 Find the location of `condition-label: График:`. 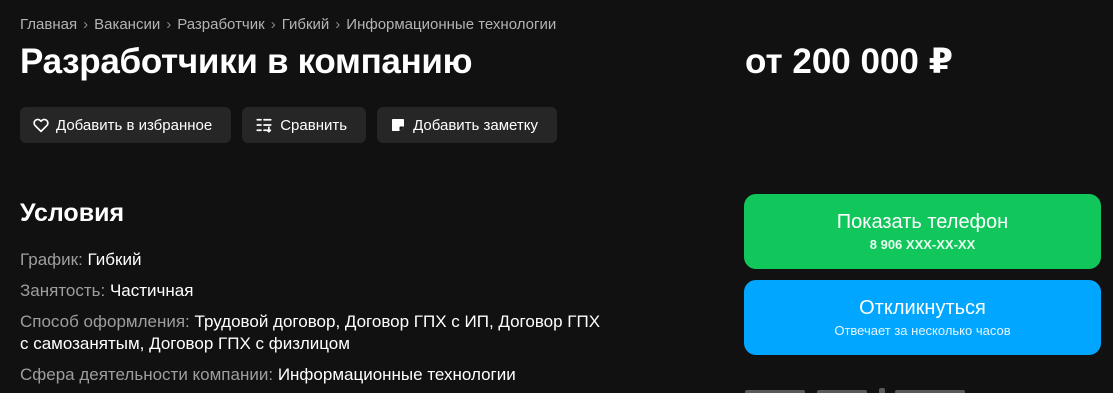

condition-label: График: is located at coordinates (51, 259).